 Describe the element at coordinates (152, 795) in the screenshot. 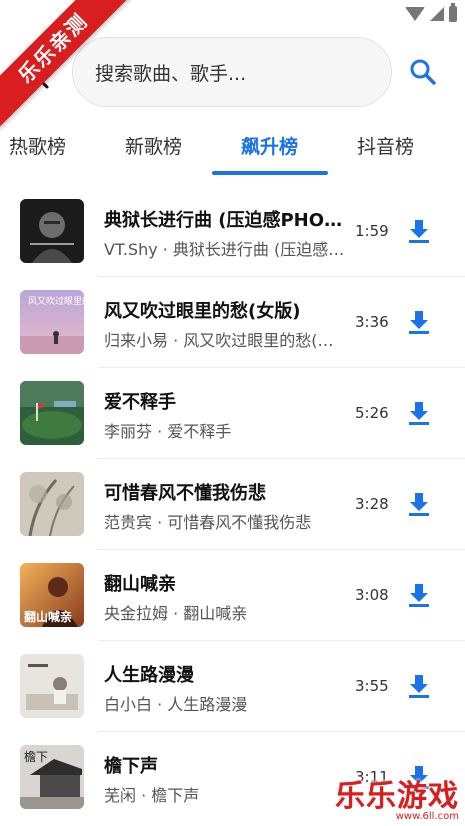

I see `song-artist-album: 芜闲 · 檐下声` at that location.